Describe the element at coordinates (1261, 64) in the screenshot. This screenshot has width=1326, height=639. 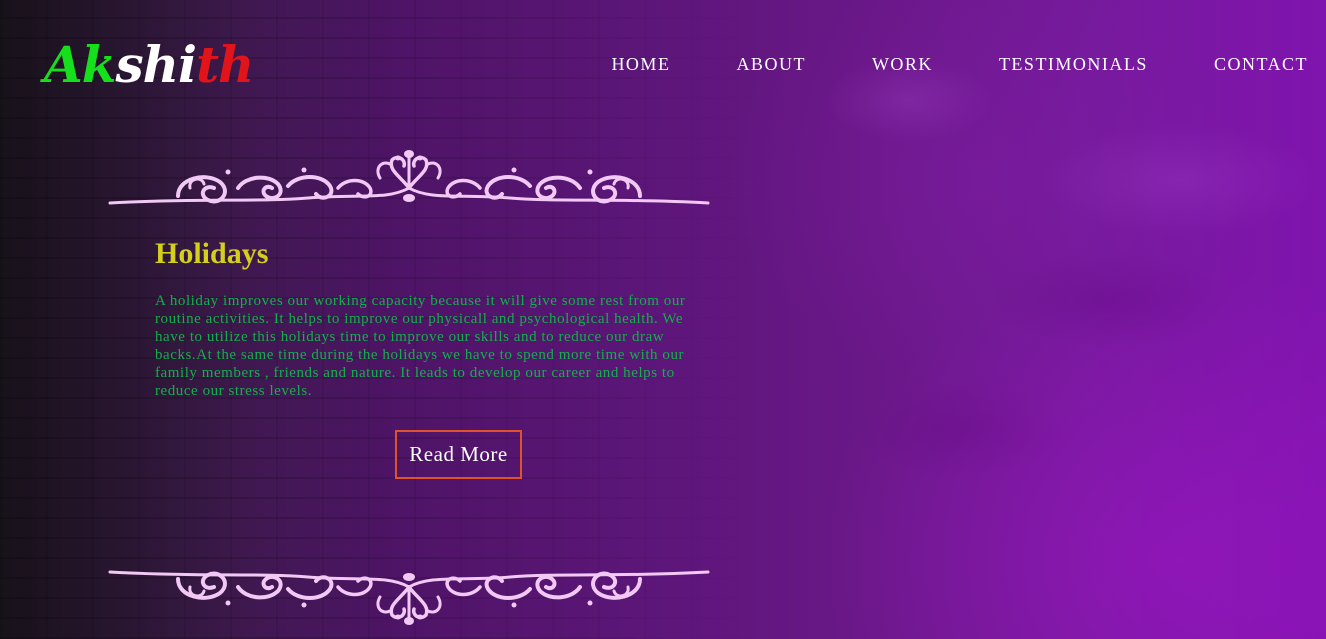
I see `nav-contact: CONTACT` at that location.